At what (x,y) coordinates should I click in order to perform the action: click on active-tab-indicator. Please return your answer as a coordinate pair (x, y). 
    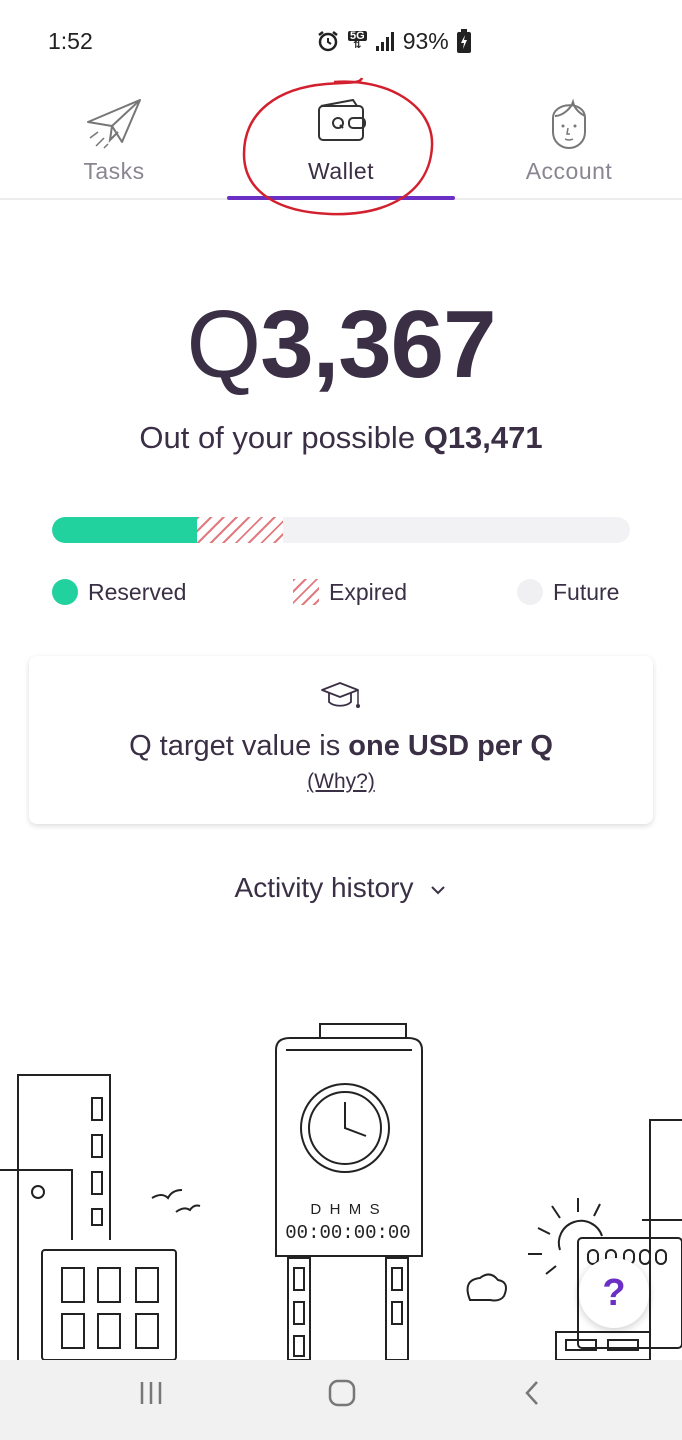
    Looking at the image, I should click on (341, 198).